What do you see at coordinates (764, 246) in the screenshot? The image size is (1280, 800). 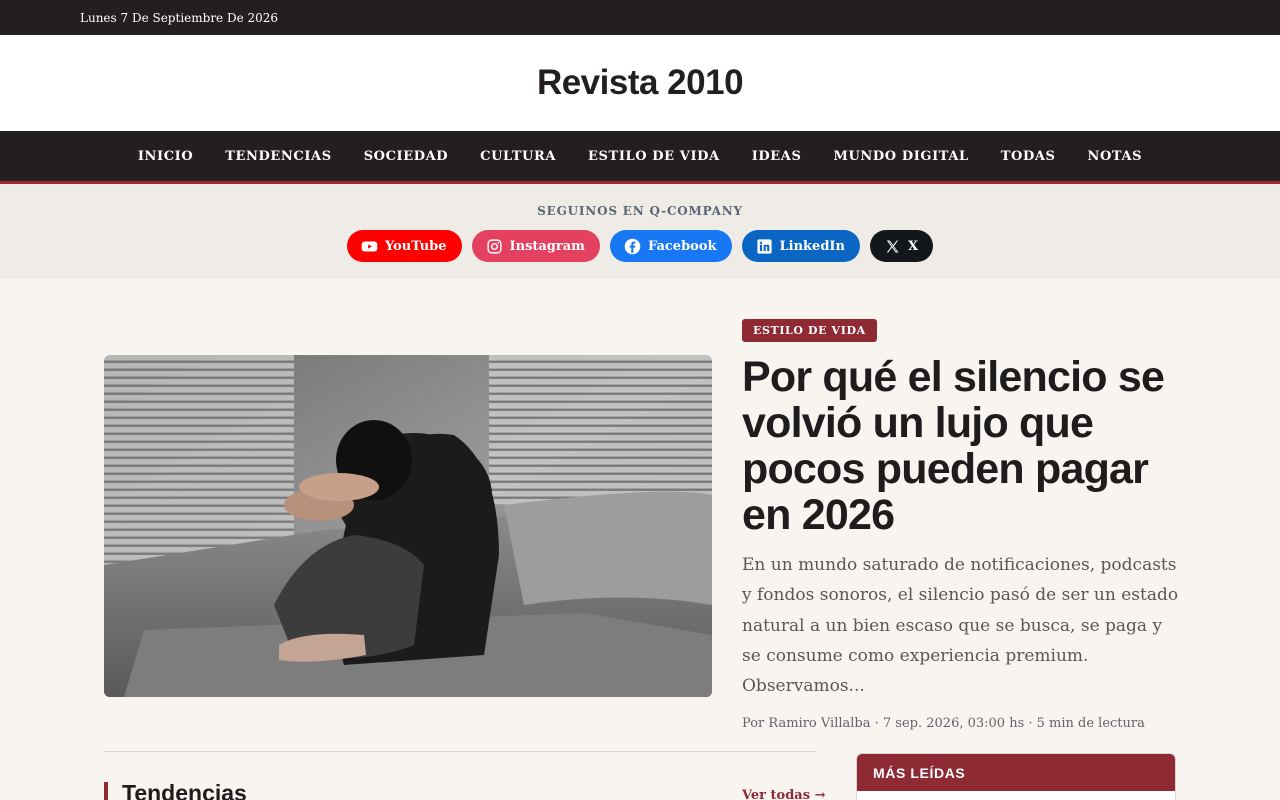 I see `linkedin-icon` at bounding box center [764, 246].